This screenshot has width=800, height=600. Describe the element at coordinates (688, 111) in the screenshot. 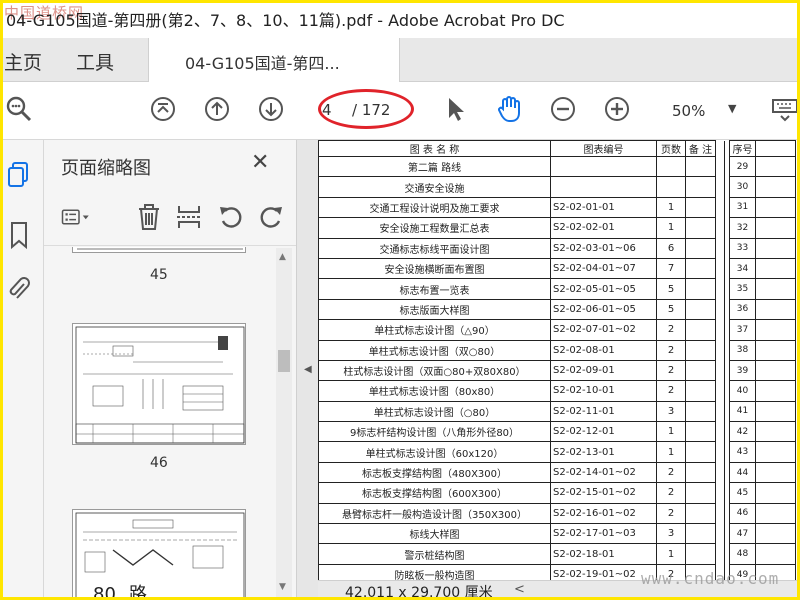

I see `zoom-level: 50%` at that location.